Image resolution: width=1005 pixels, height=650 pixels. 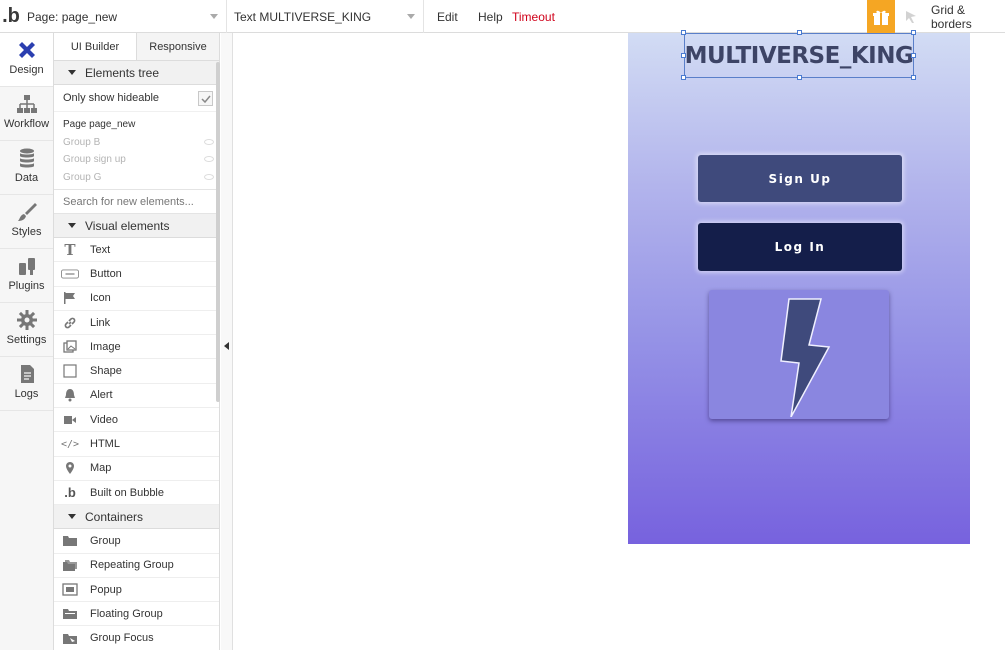 I want to click on palette-collapse-handle, so click(x=227, y=341).